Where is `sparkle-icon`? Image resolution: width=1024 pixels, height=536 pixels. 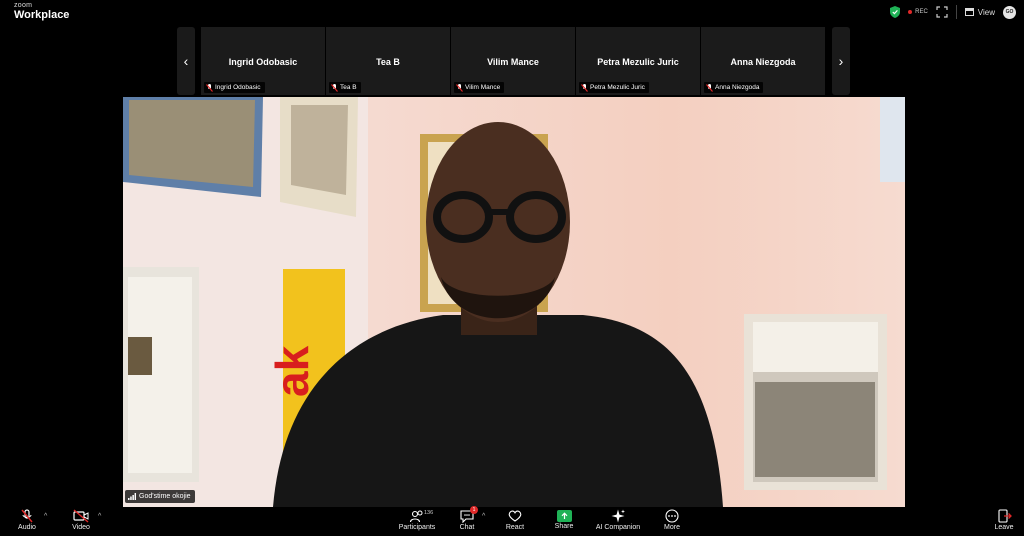 sparkle-icon is located at coordinates (618, 516).